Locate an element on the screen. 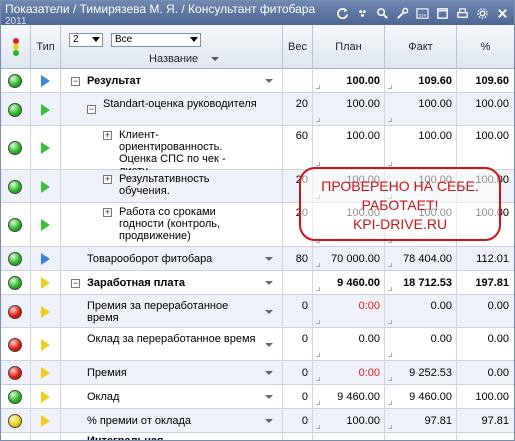 This screenshot has height=441, width=515. table-row: Премия 0 0:00 9 252.53 0.00 is located at coordinates (257, 373).